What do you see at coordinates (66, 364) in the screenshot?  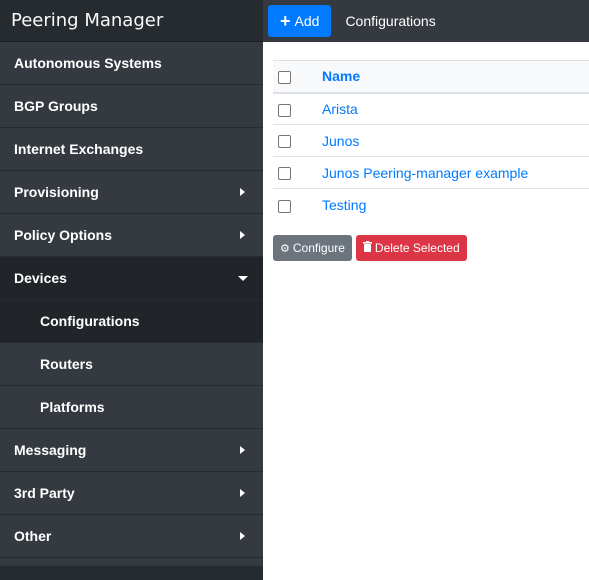 I see `sidebar-subitem-label: Routers` at bounding box center [66, 364].